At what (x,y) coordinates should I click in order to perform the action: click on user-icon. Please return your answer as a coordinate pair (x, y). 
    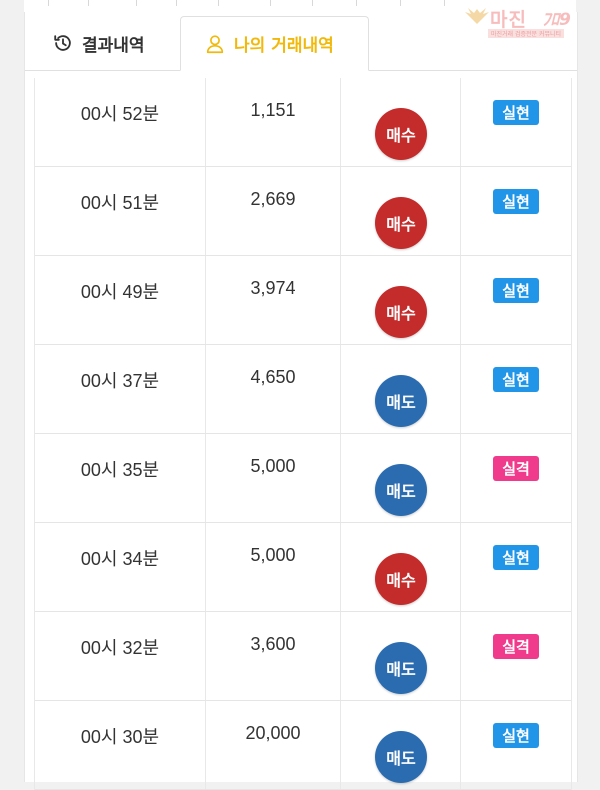
    Looking at the image, I should click on (215, 43).